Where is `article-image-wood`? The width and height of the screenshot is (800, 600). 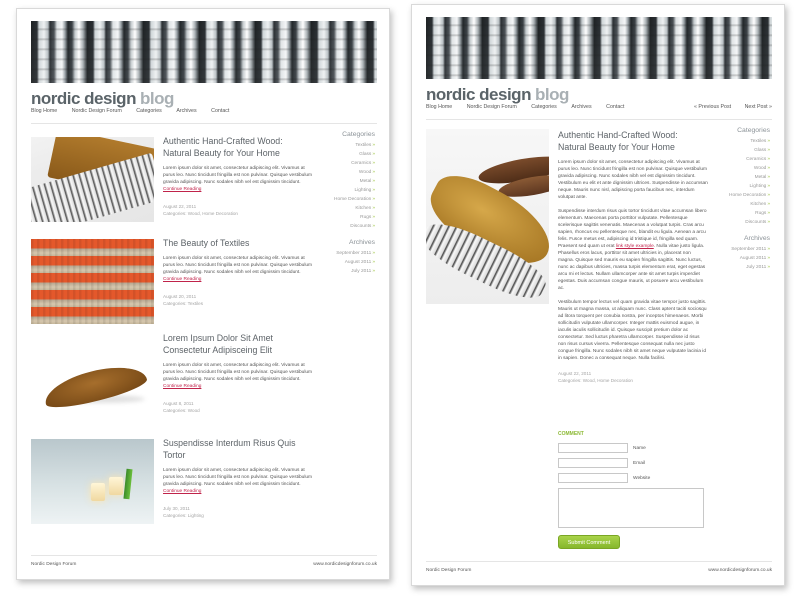 article-image-wood is located at coordinates (487, 216).